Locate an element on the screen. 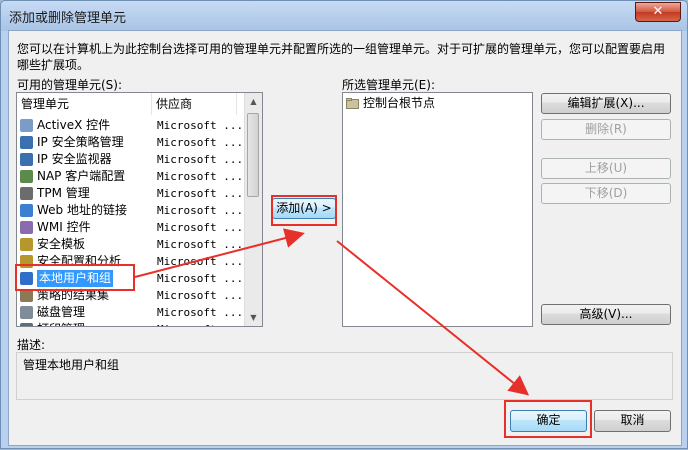  title-bar: 添加或删除管理单元 ✕ is located at coordinates (344, 15).